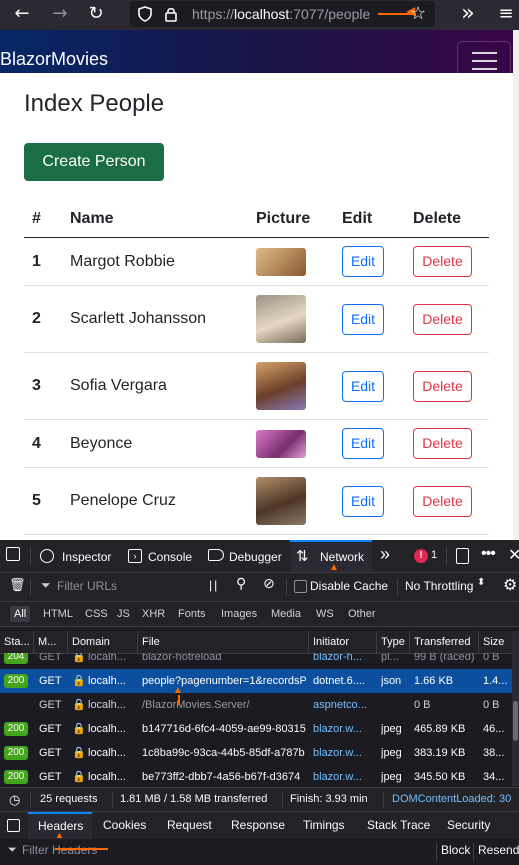 The image size is (519, 865). Describe the element at coordinates (239, 614) in the screenshot. I see `filter-images: Images` at that location.